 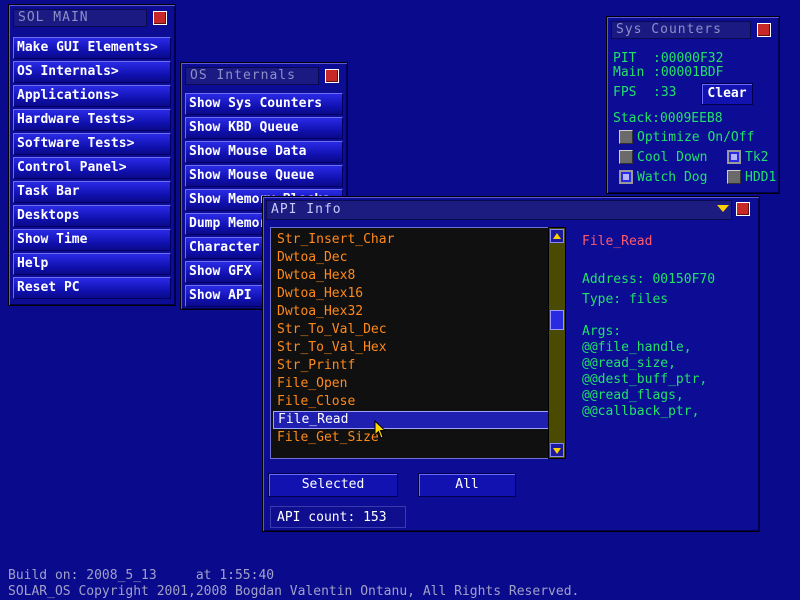 I want to click on menu-applications: Applications>, so click(x=92, y=96).